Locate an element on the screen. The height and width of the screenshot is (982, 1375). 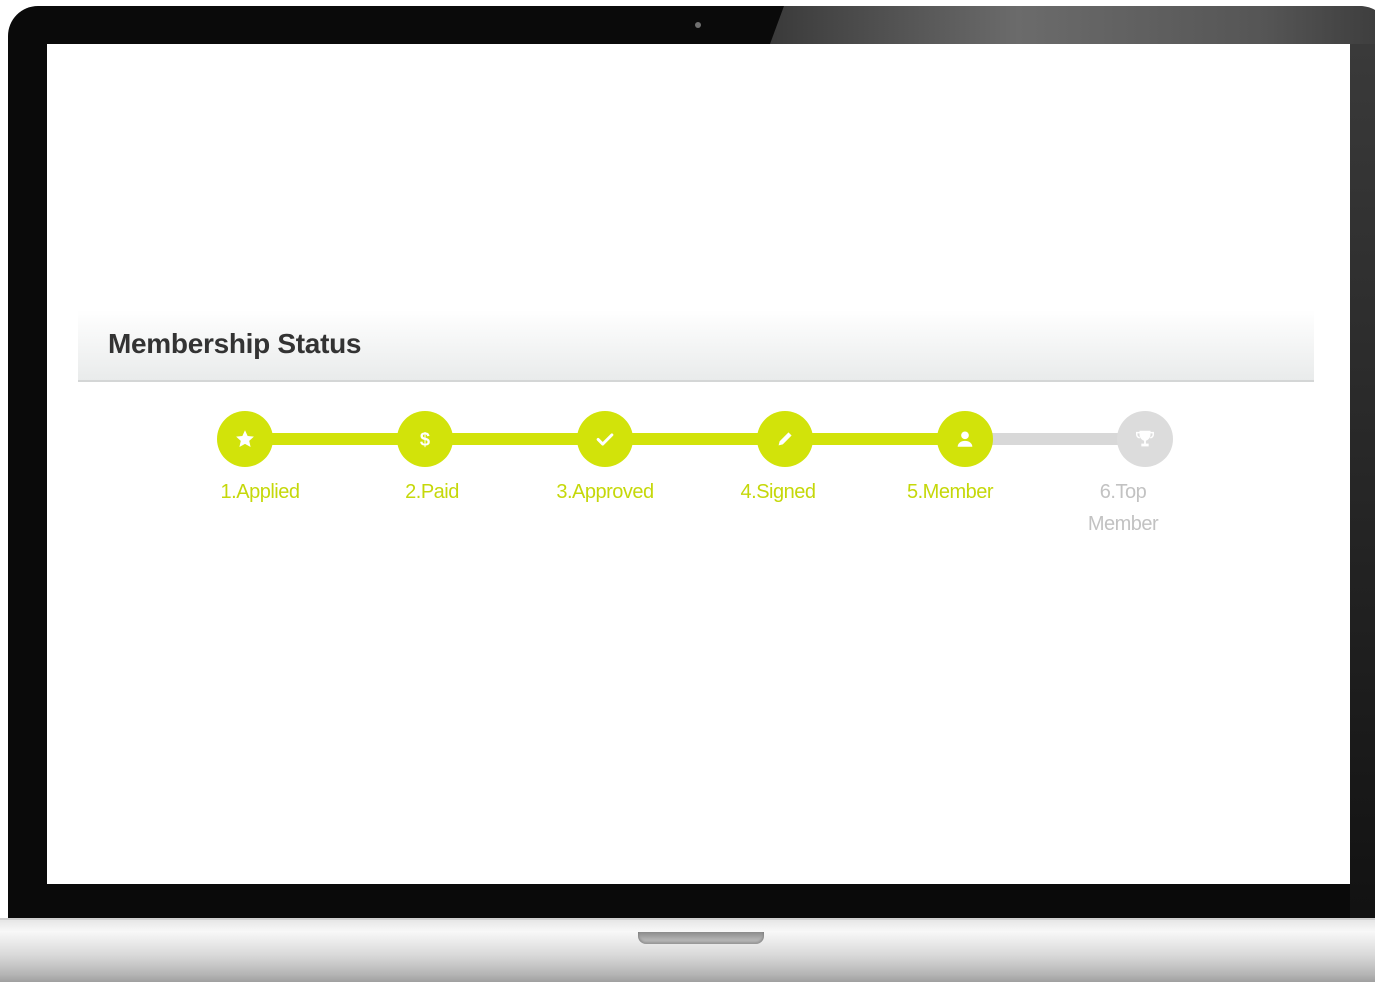
step-applied is located at coordinates (245, 439).